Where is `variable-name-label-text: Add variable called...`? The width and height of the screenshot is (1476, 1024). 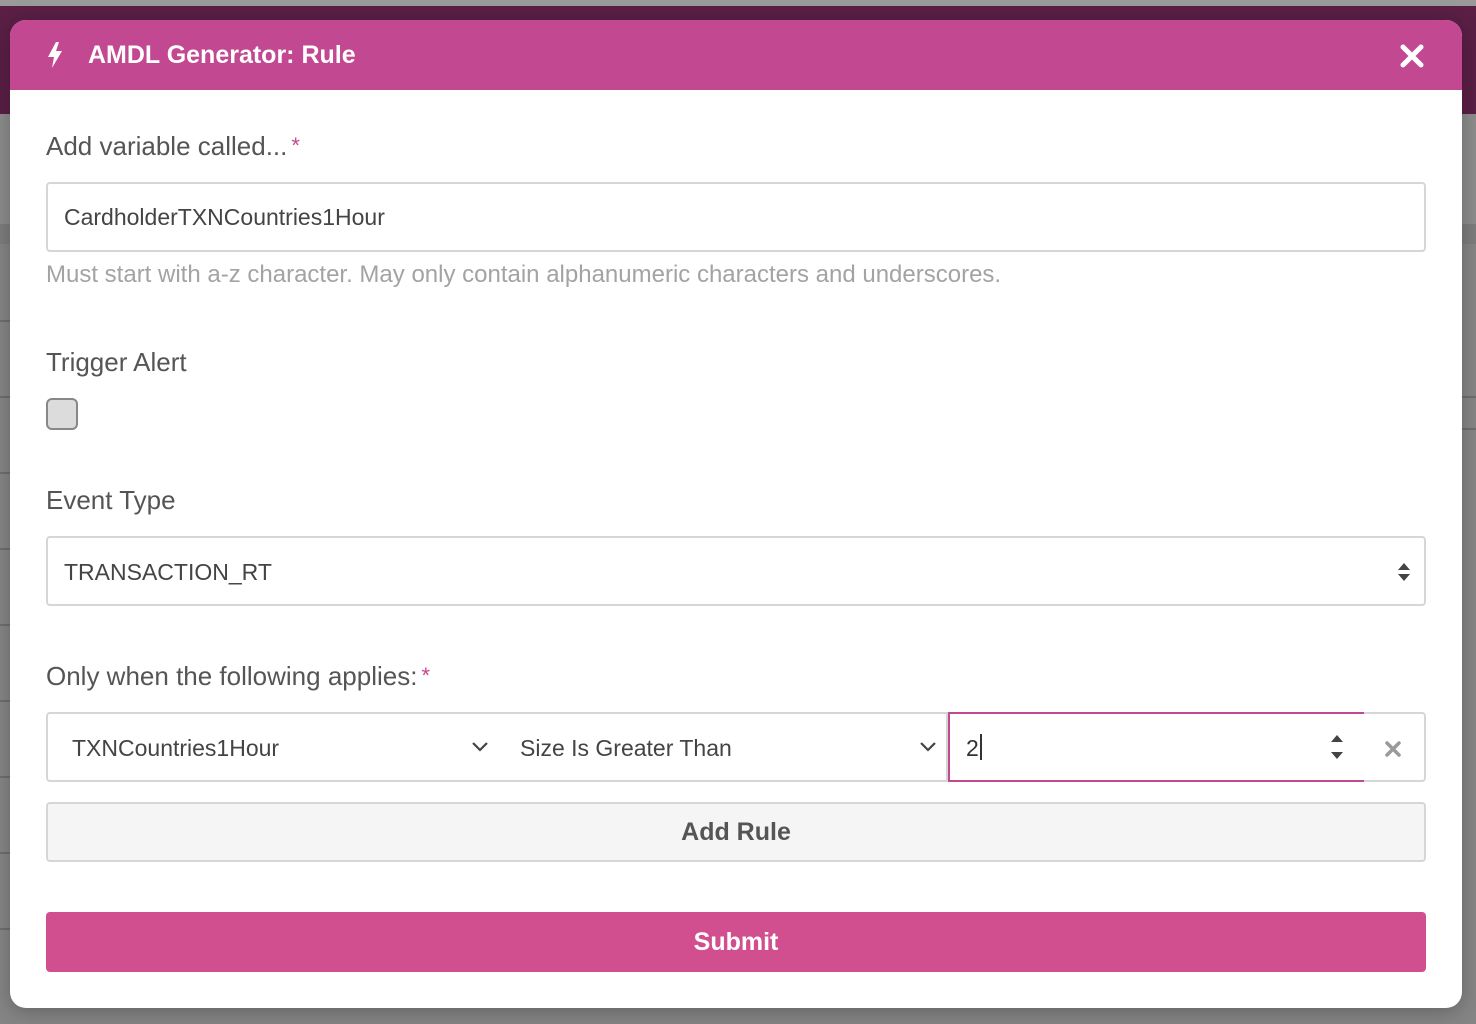 variable-name-label-text: Add variable called... is located at coordinates (167, 146).